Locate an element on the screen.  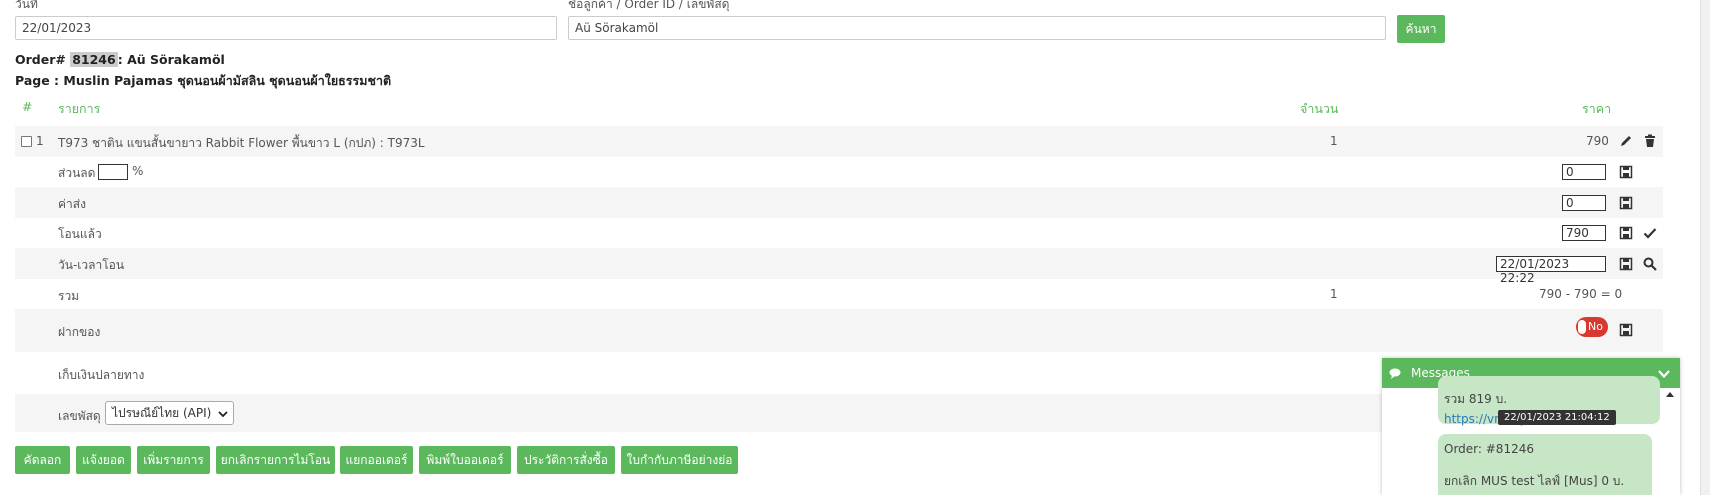
notify-total-button: แจ้งยอด is located at coordinates (103, 460).